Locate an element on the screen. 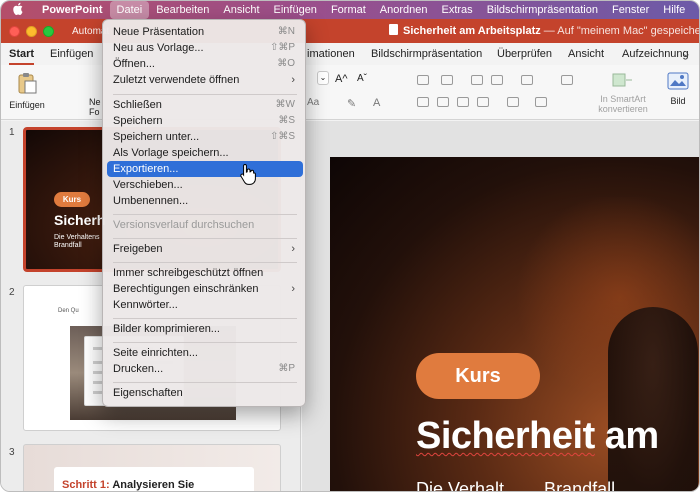 The width and height of the screenshot is (700, 492). menu-shortcut: ⇧⌘S is located at coordinates (282, 136).